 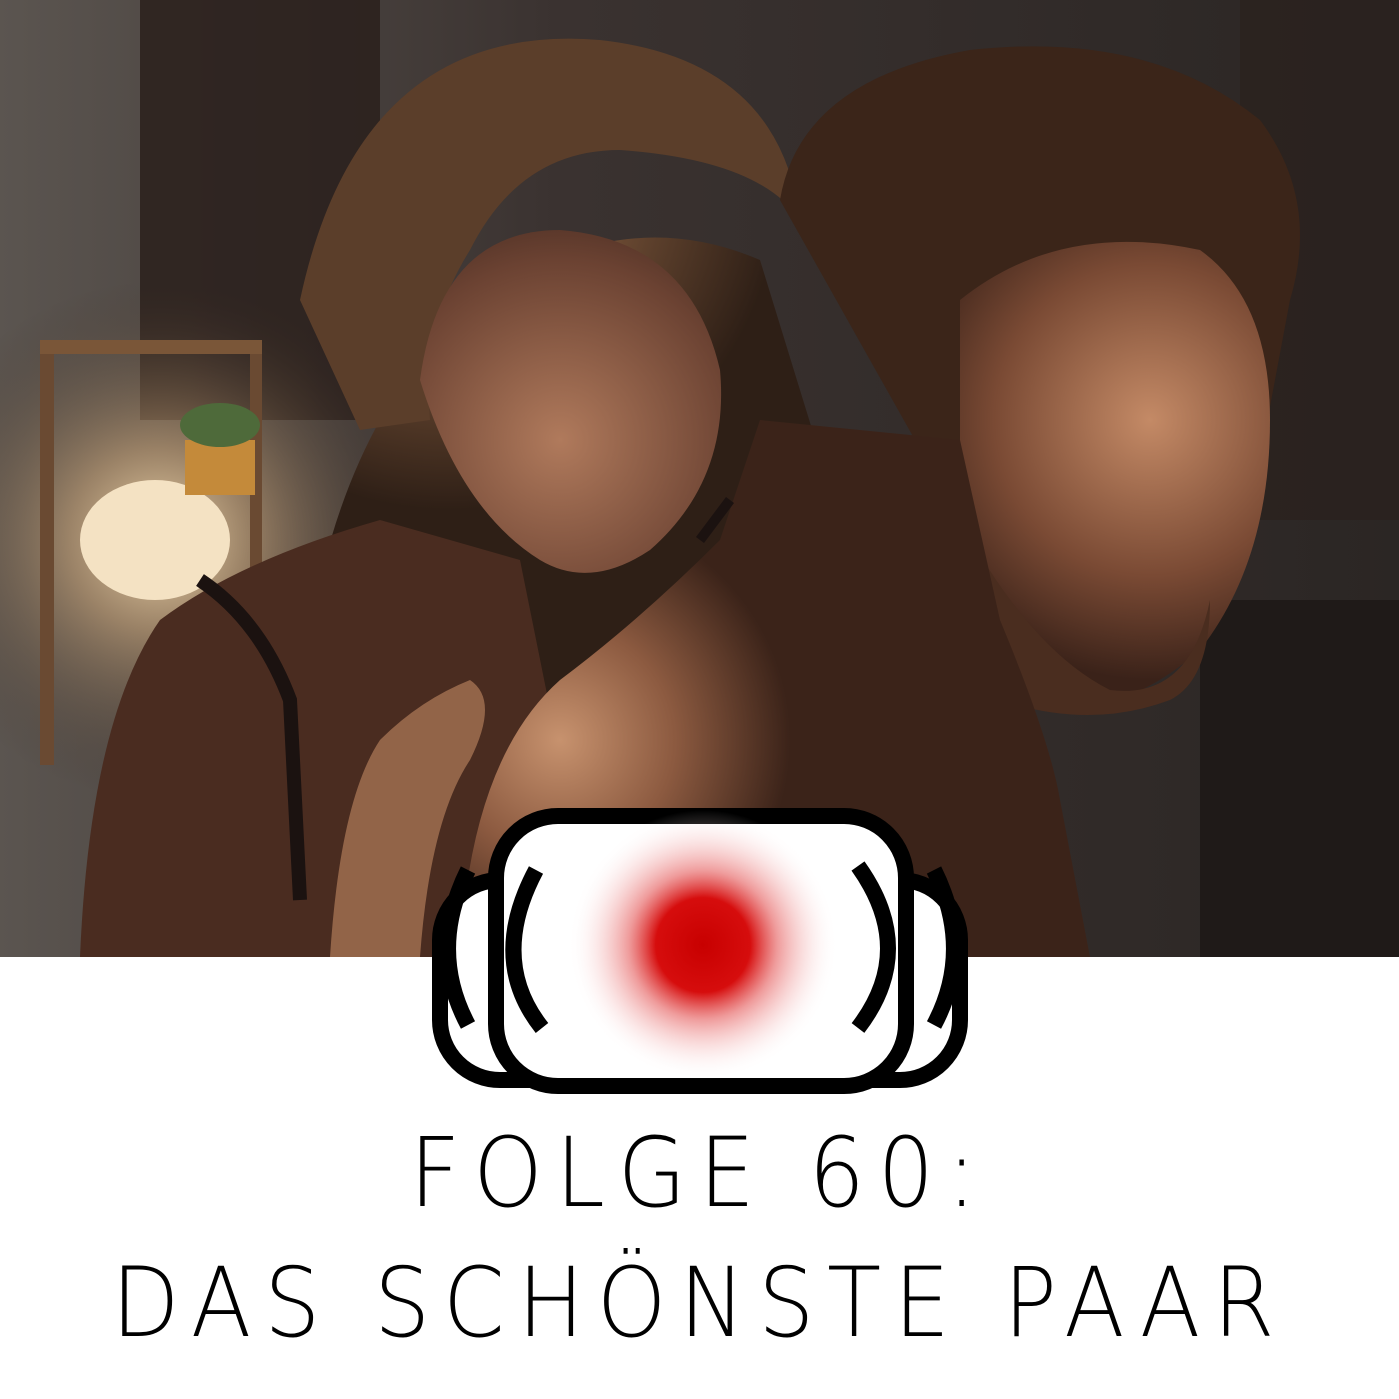 What do you see at coordinates (699, 1173) in the screenshot?
I see `episode-number-title: FOLGE 60:` at bounding box center [699, 1173].